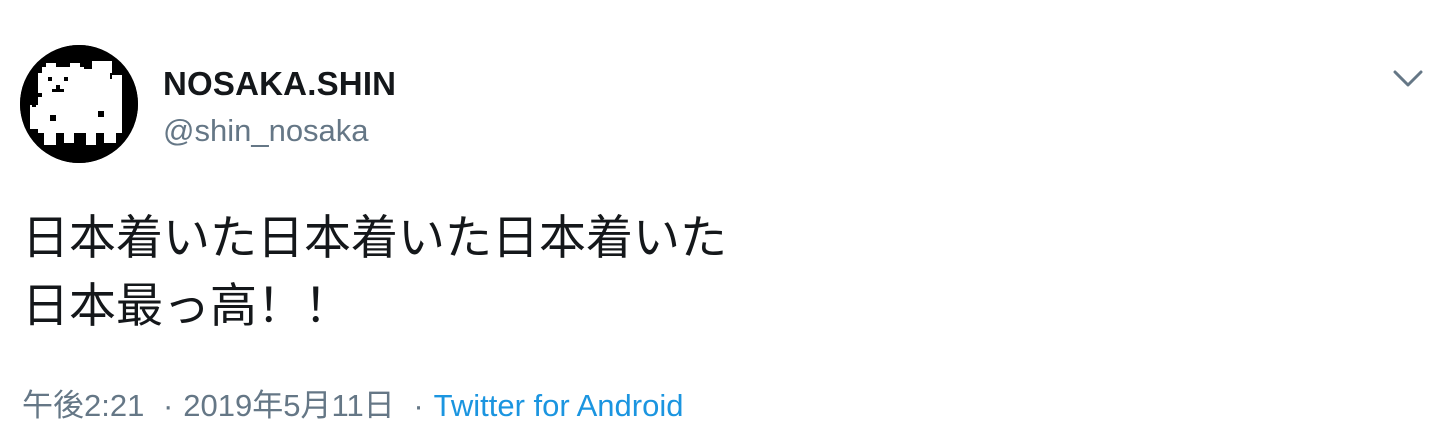 This screenshot has height=446, width=1440. Describe the element at coordinates (374, 238) in the screenshot. I see `tweet-text-line: 日本着いた日本着いた日本着いた` at that location.